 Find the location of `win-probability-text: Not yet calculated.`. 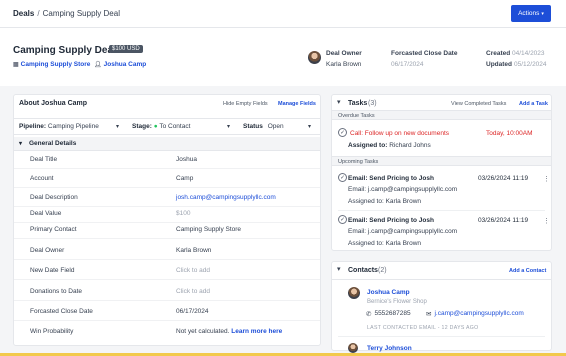

win-probability-text: Not yet calculated. is located at coordinates (203, 331).